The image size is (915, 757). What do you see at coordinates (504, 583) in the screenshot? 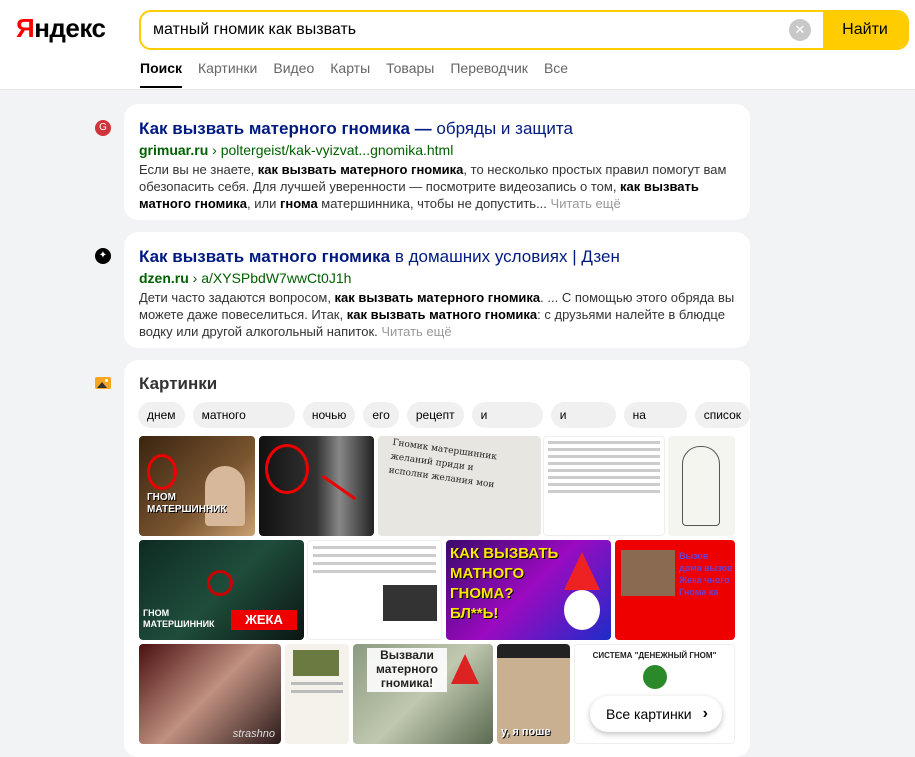
I see `thumbnail-caption: КАК ВЫЗВАТЬ МАТНОГО ГНОМА? БЛ**Ь!` at bounding box center [504, 583].